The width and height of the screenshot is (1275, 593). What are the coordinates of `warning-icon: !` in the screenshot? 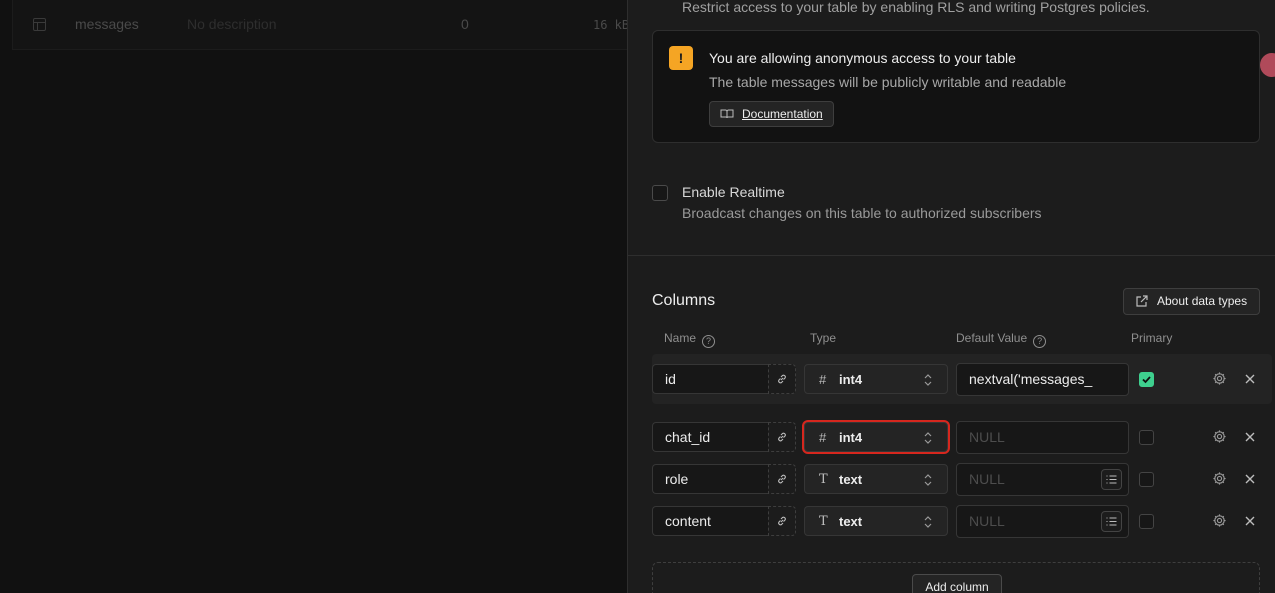 It's located at (681, 58).